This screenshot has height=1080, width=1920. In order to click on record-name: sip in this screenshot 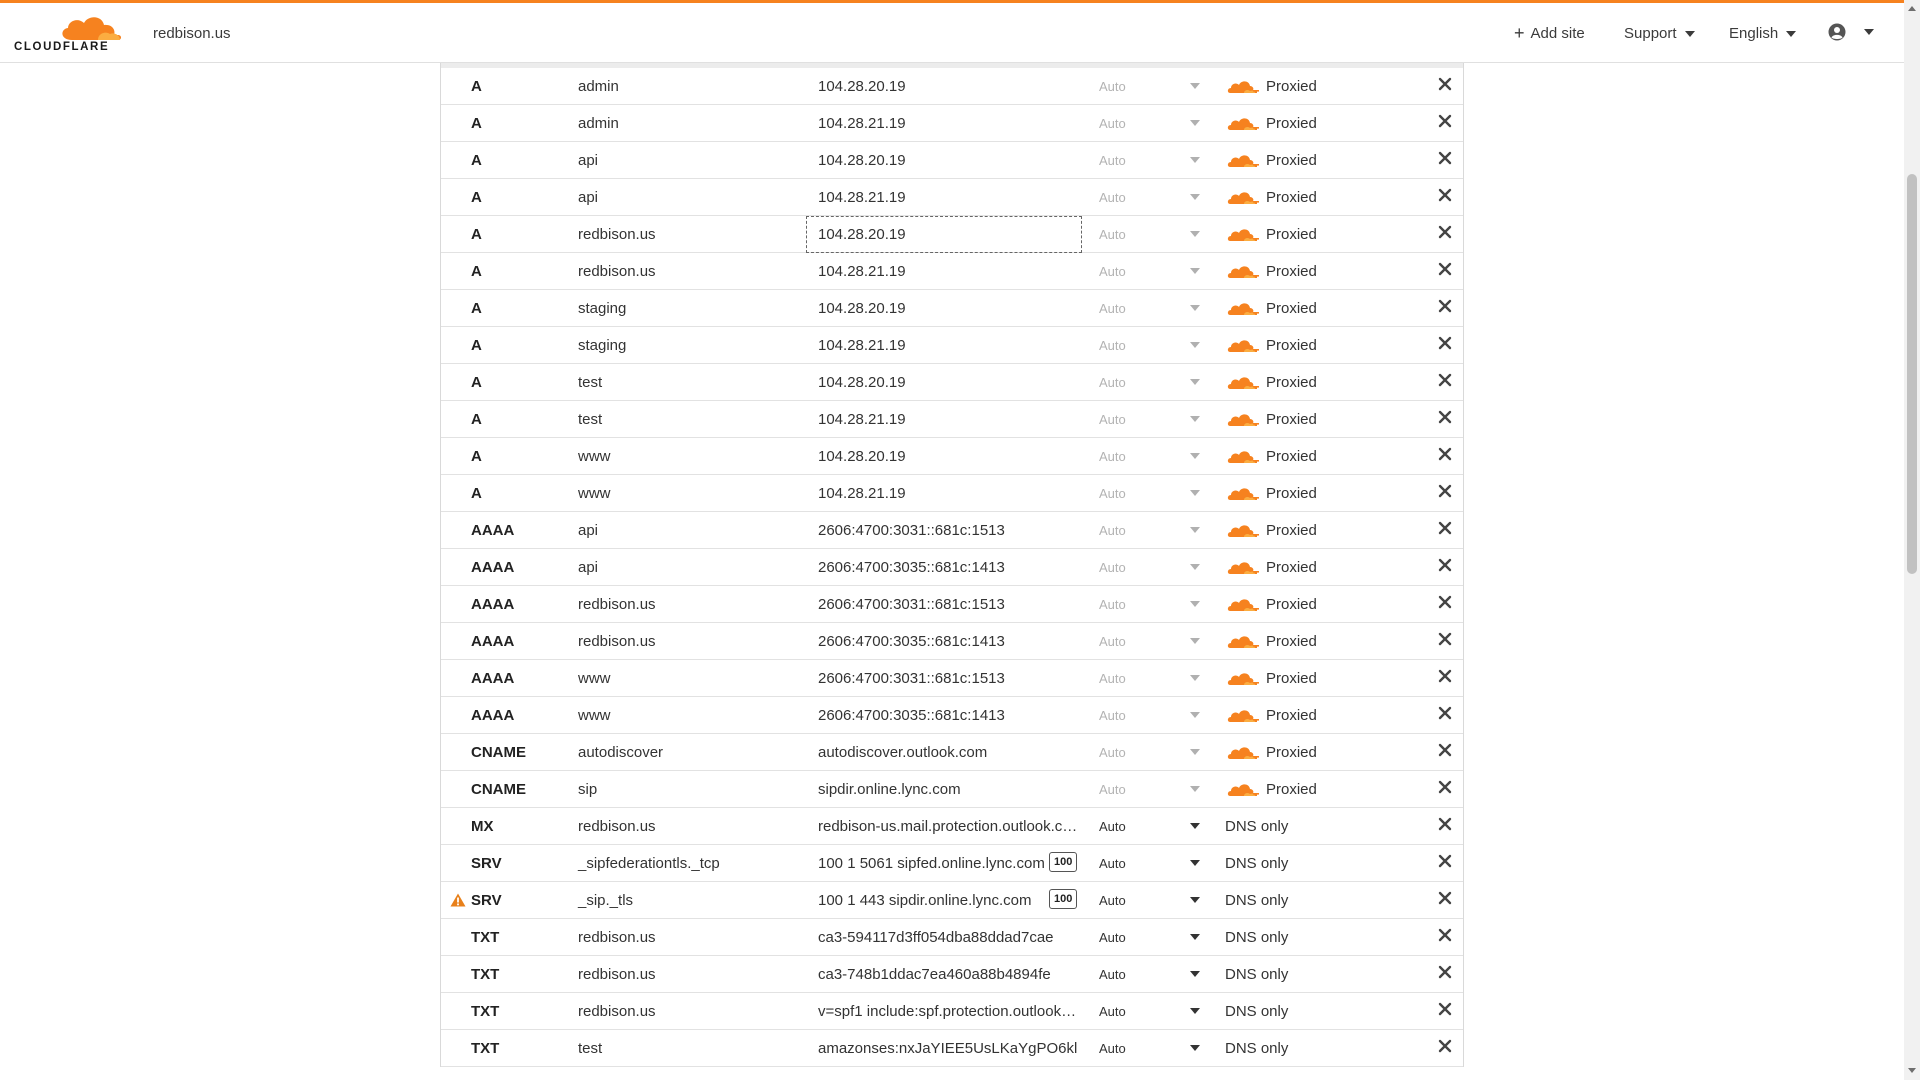, I will do `click(587, 789)`.